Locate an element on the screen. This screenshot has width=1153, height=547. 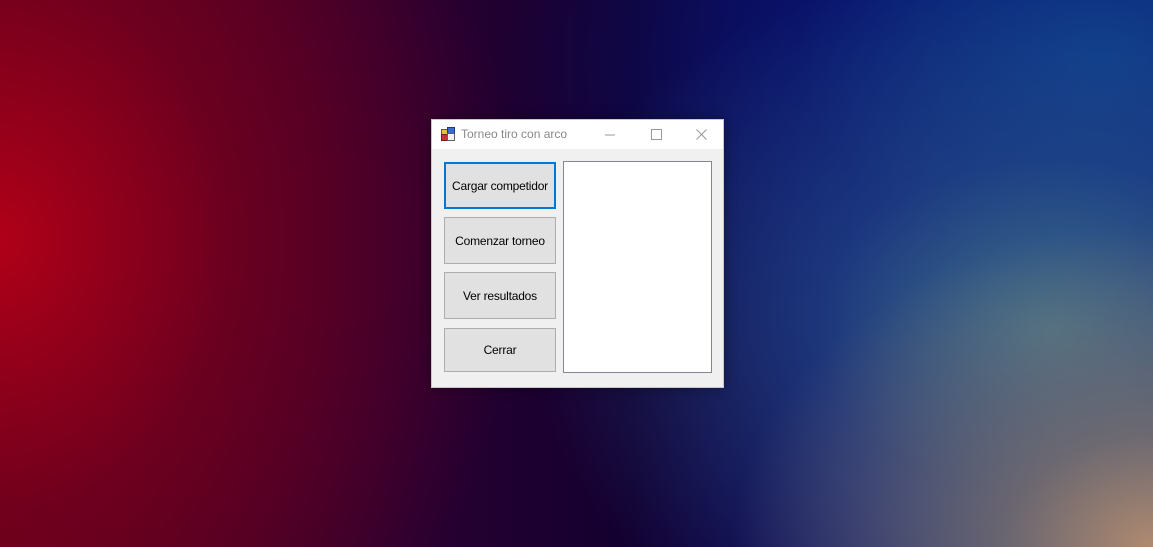
minimize-icon is located at coordinates (610, 134).